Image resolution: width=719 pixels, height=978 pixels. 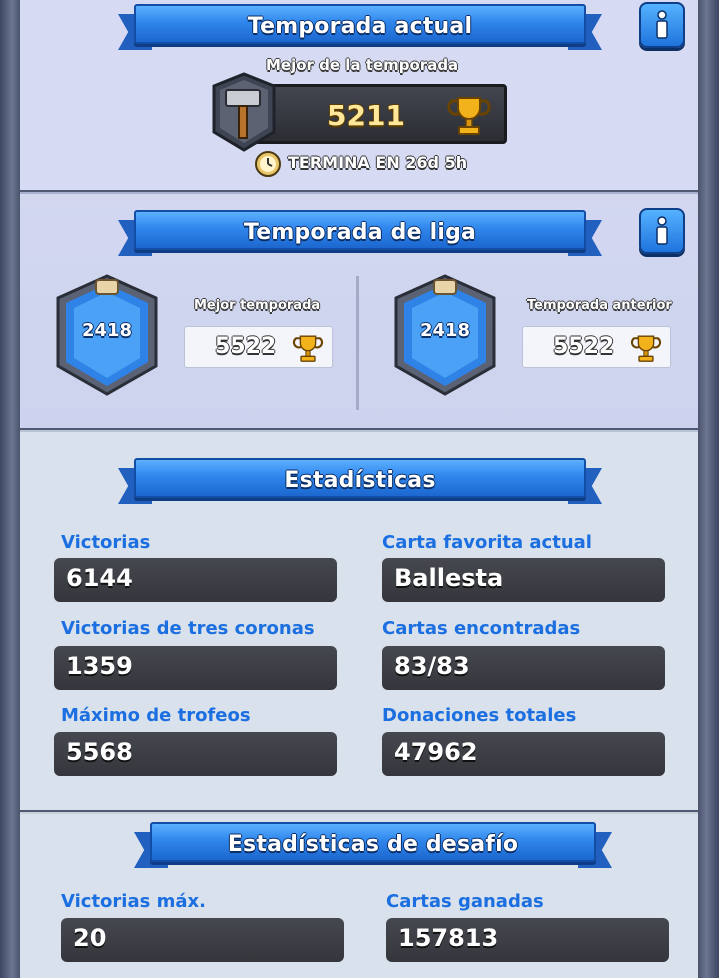 I want to click on season-best-value: 5211, so click(x=366, y=115).